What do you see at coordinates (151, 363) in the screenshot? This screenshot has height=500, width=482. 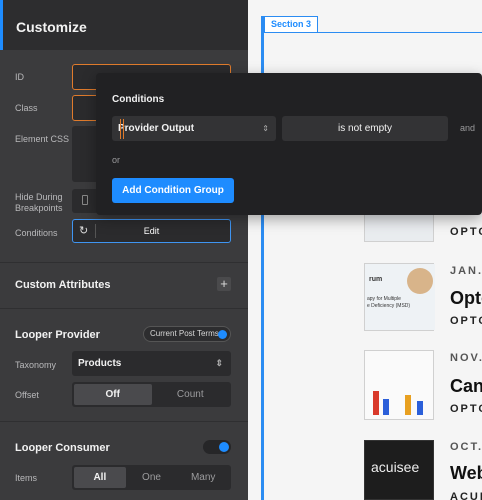 I see `taxonomy-select: Products ⇕` at bounding box center [151, 363].